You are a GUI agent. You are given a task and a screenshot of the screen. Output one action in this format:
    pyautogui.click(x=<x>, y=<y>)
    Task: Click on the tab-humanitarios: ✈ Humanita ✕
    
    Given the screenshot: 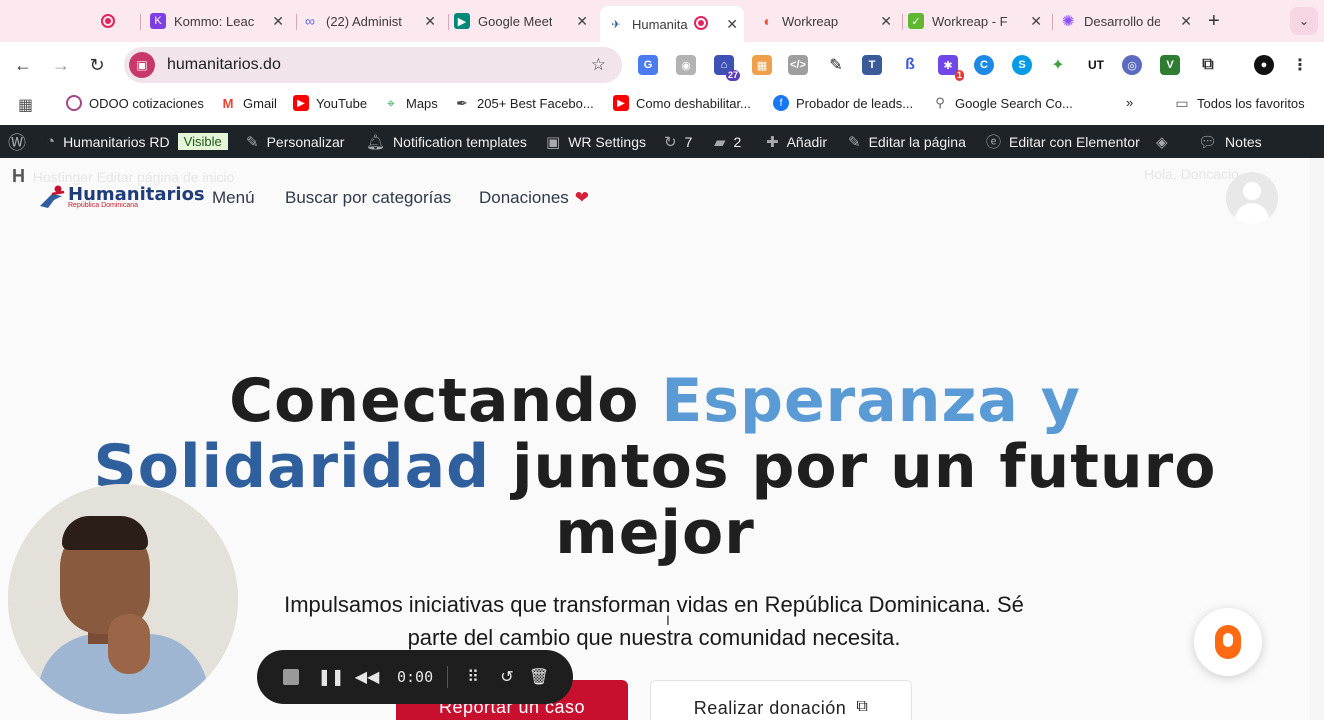 What is the action you would take?
    pyautogui.click(x=672, y=24)
    